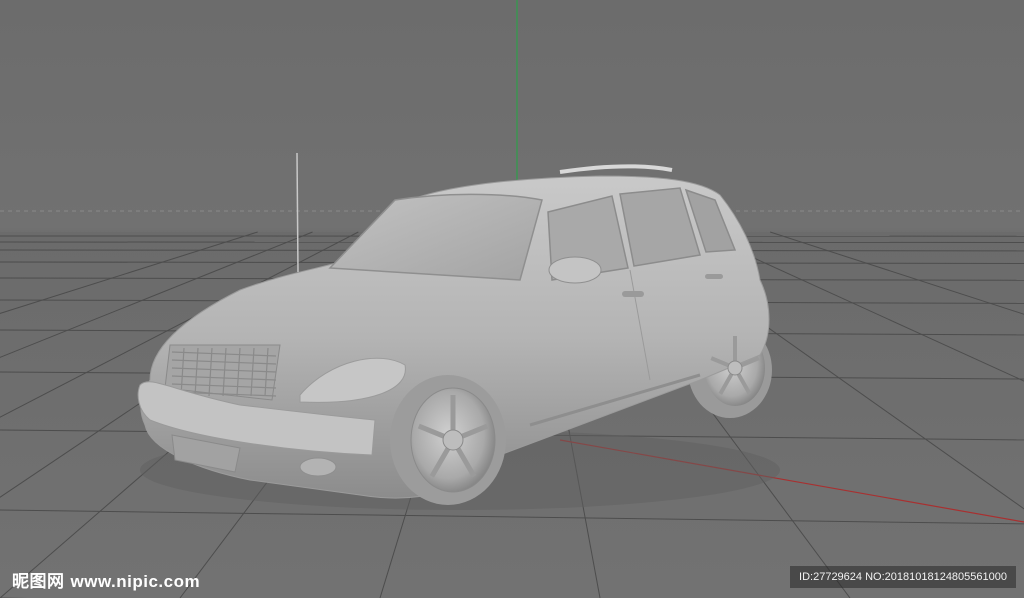 This screenshot has width=1024, height=598. I want to click on side-mirror, so click(575, 270).